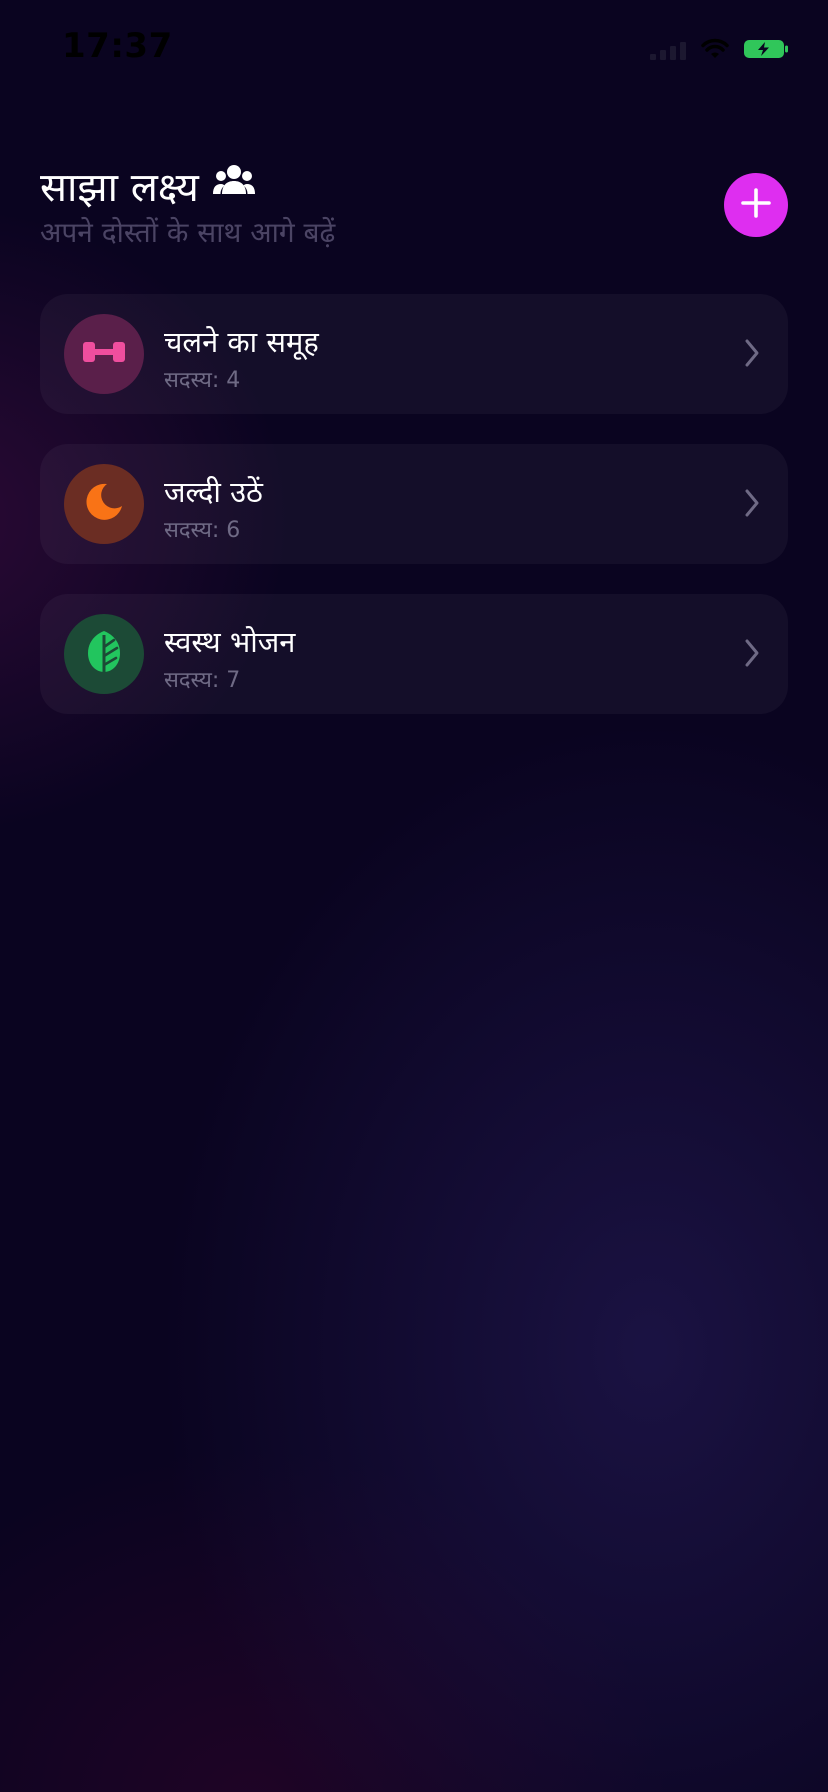  I want to click on group-members-count: सदस्य: 4, so click(202, 380).